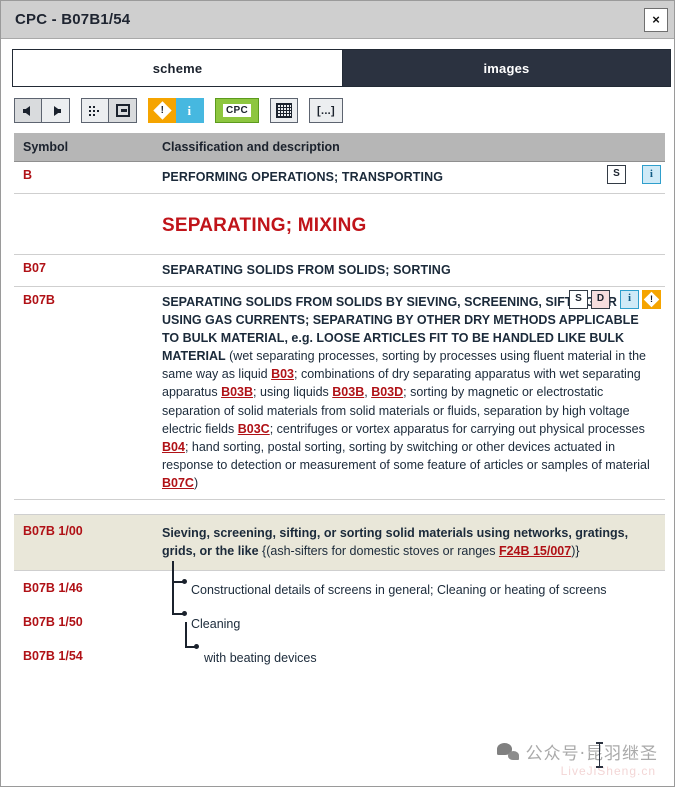  I want to click on grid-icon, so click(284, 110).